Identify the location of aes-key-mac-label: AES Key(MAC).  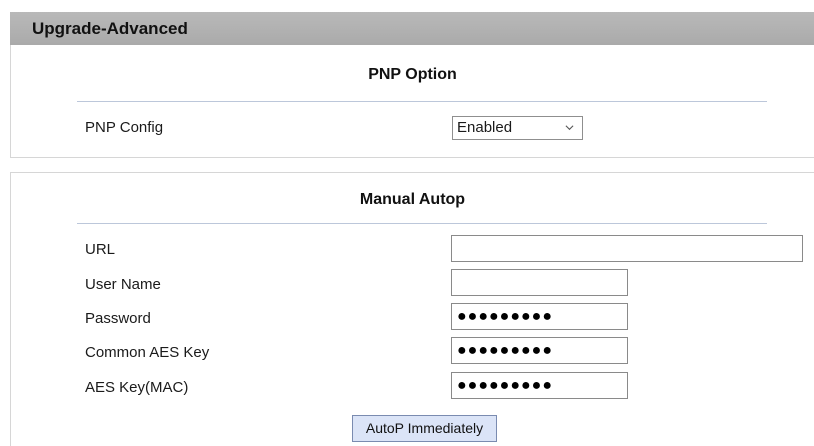
(137, 387).